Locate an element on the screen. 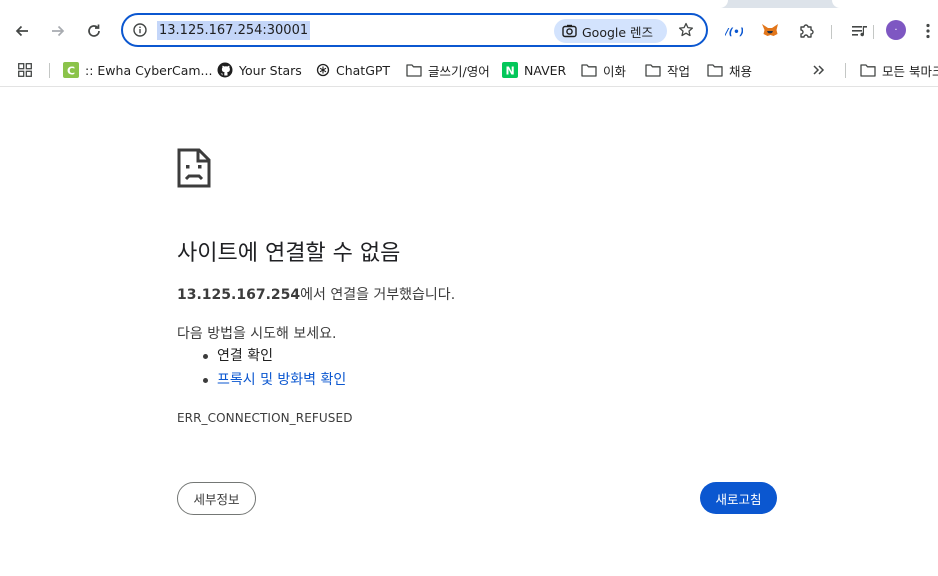 This screenshot has height=576, width=938. bookmark-chatgpt: ChatGPT is located at coordinates (353, 70).